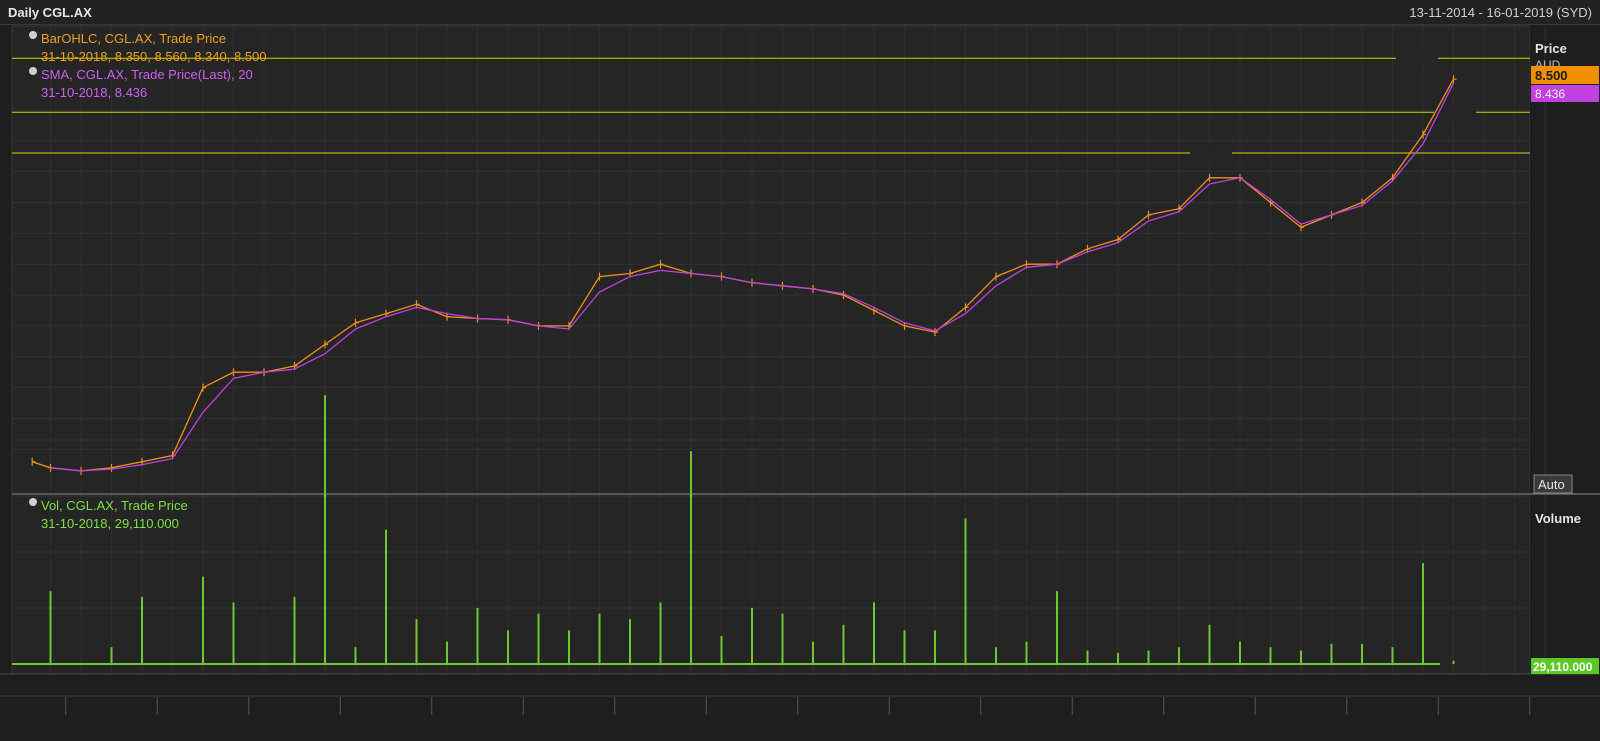 Image resolution: width=1600 pixels, height=741 pixels. What do you see at coordinates (114, 505) in the screenshot?
I see `legend-vol-title: Vol, CGL.AX, Trade Price` at bounding box center [114, 505].